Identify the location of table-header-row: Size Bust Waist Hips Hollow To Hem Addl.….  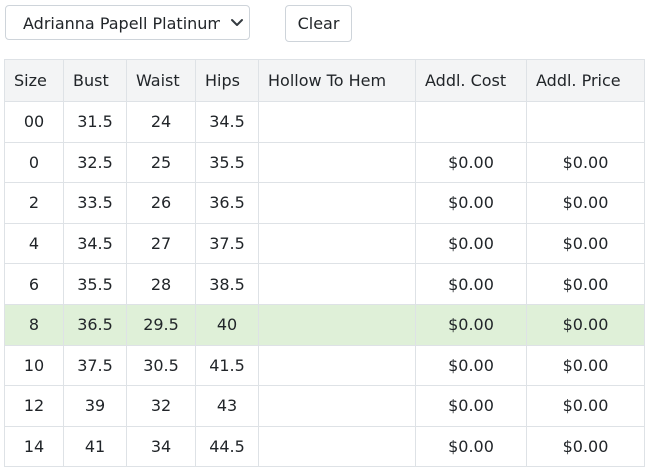
(324, 80).